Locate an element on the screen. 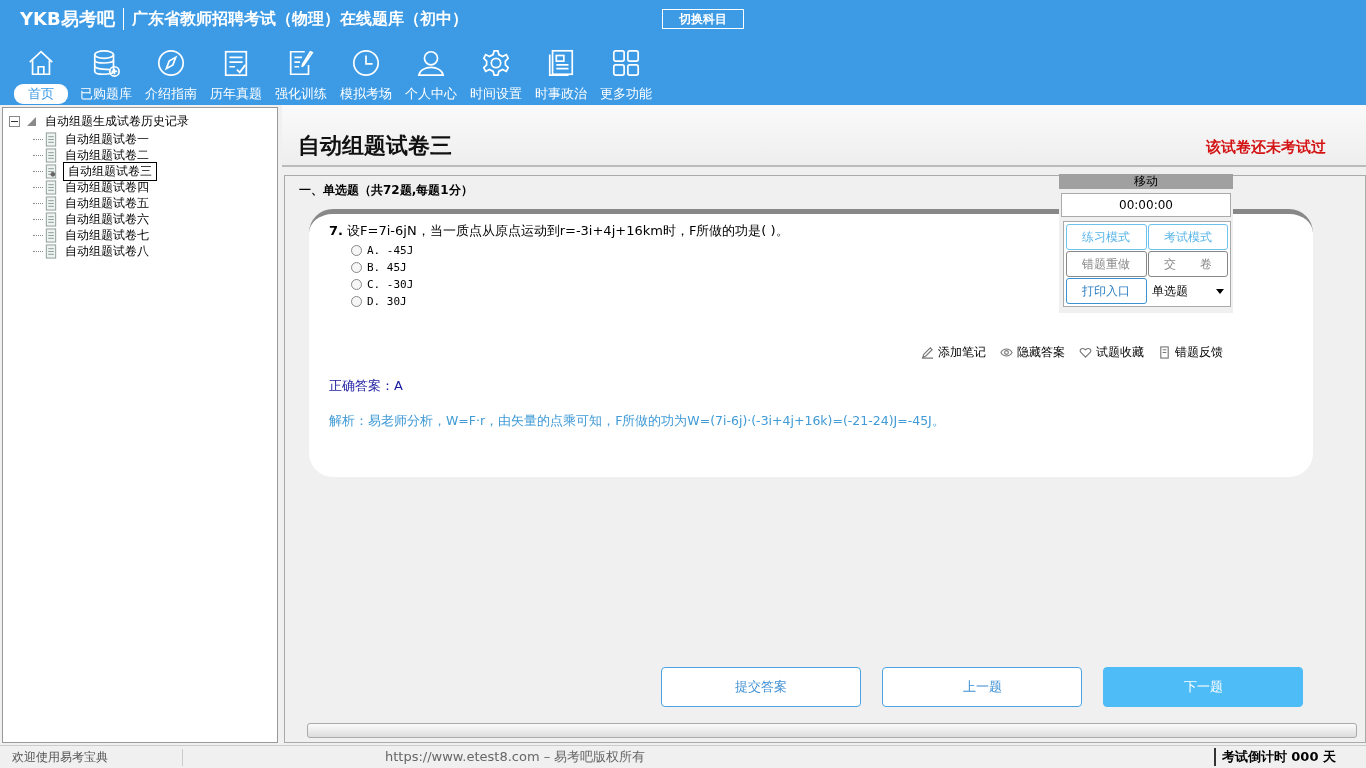  correct-answer: 正确答案：A is located at coordinates (366, 386).